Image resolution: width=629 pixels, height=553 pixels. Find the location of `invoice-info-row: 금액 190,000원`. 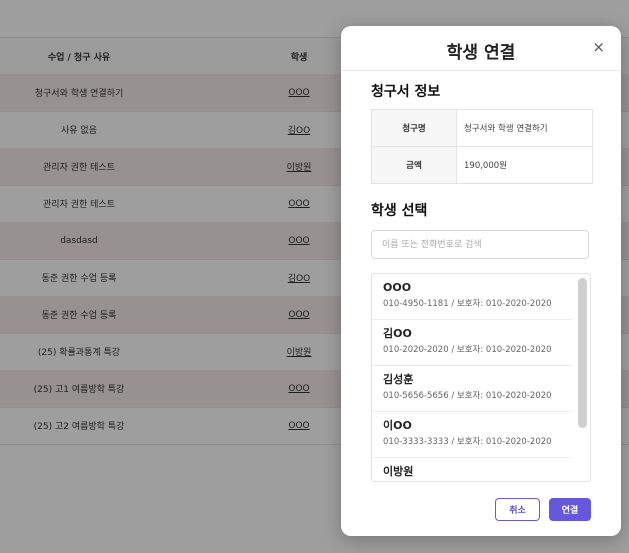

invoice-info-row: 금액 190,000원 is located at coordinates (482, 165).